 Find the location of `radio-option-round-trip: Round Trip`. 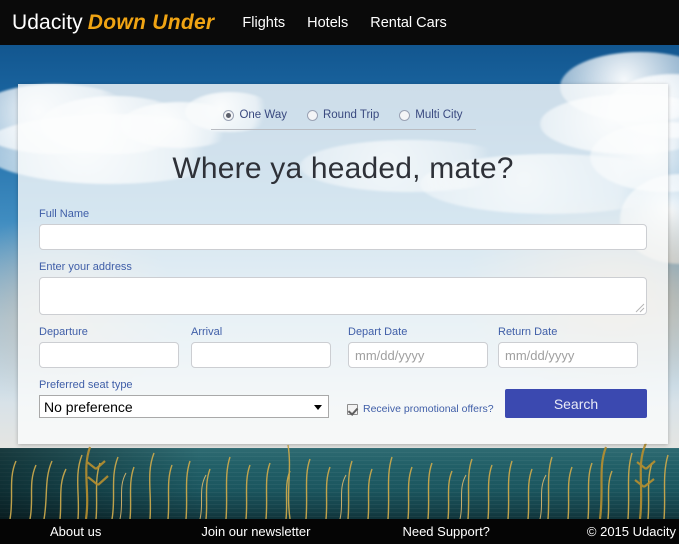

radio-option-round-trip: Round Trip is located at coordinates (343, 115).